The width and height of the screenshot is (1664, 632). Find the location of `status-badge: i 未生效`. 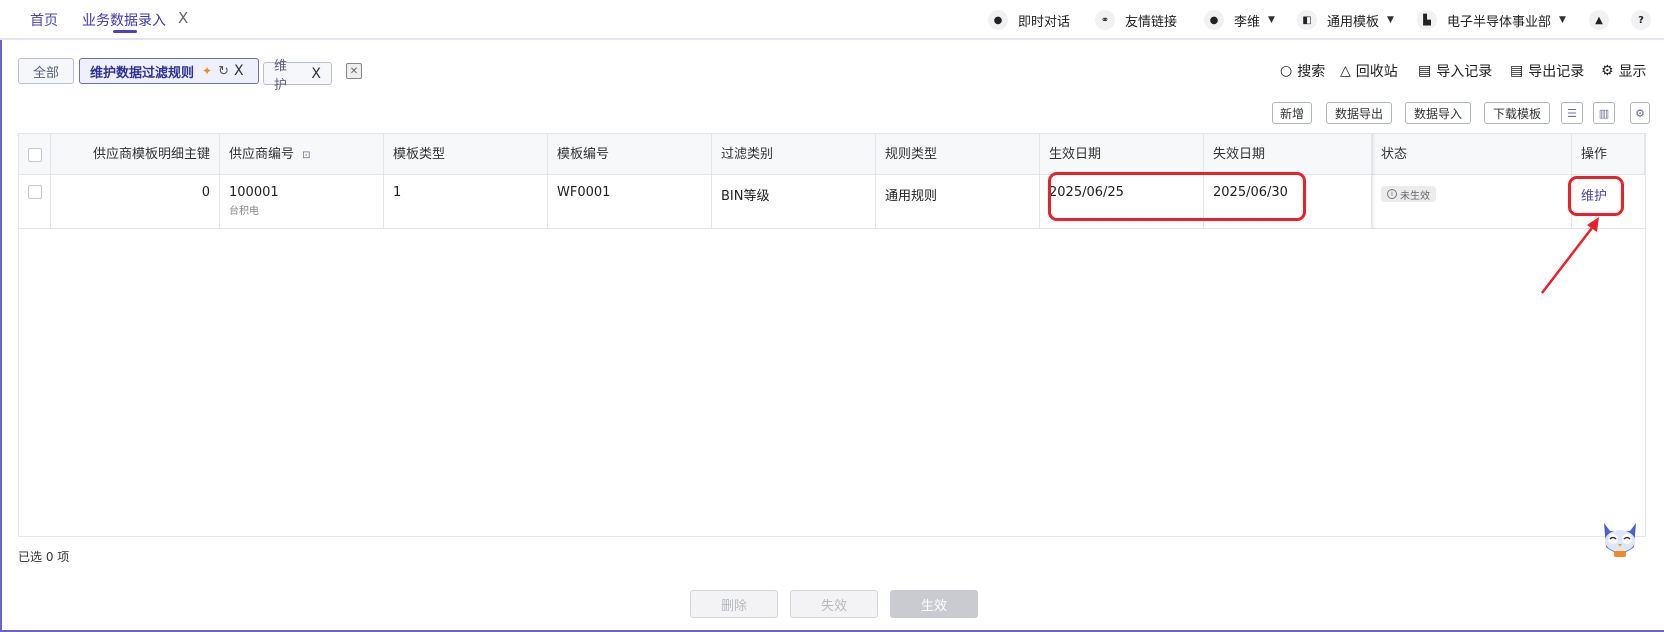

status-badge: i 未生效 is located at coordinates (1408, 194).